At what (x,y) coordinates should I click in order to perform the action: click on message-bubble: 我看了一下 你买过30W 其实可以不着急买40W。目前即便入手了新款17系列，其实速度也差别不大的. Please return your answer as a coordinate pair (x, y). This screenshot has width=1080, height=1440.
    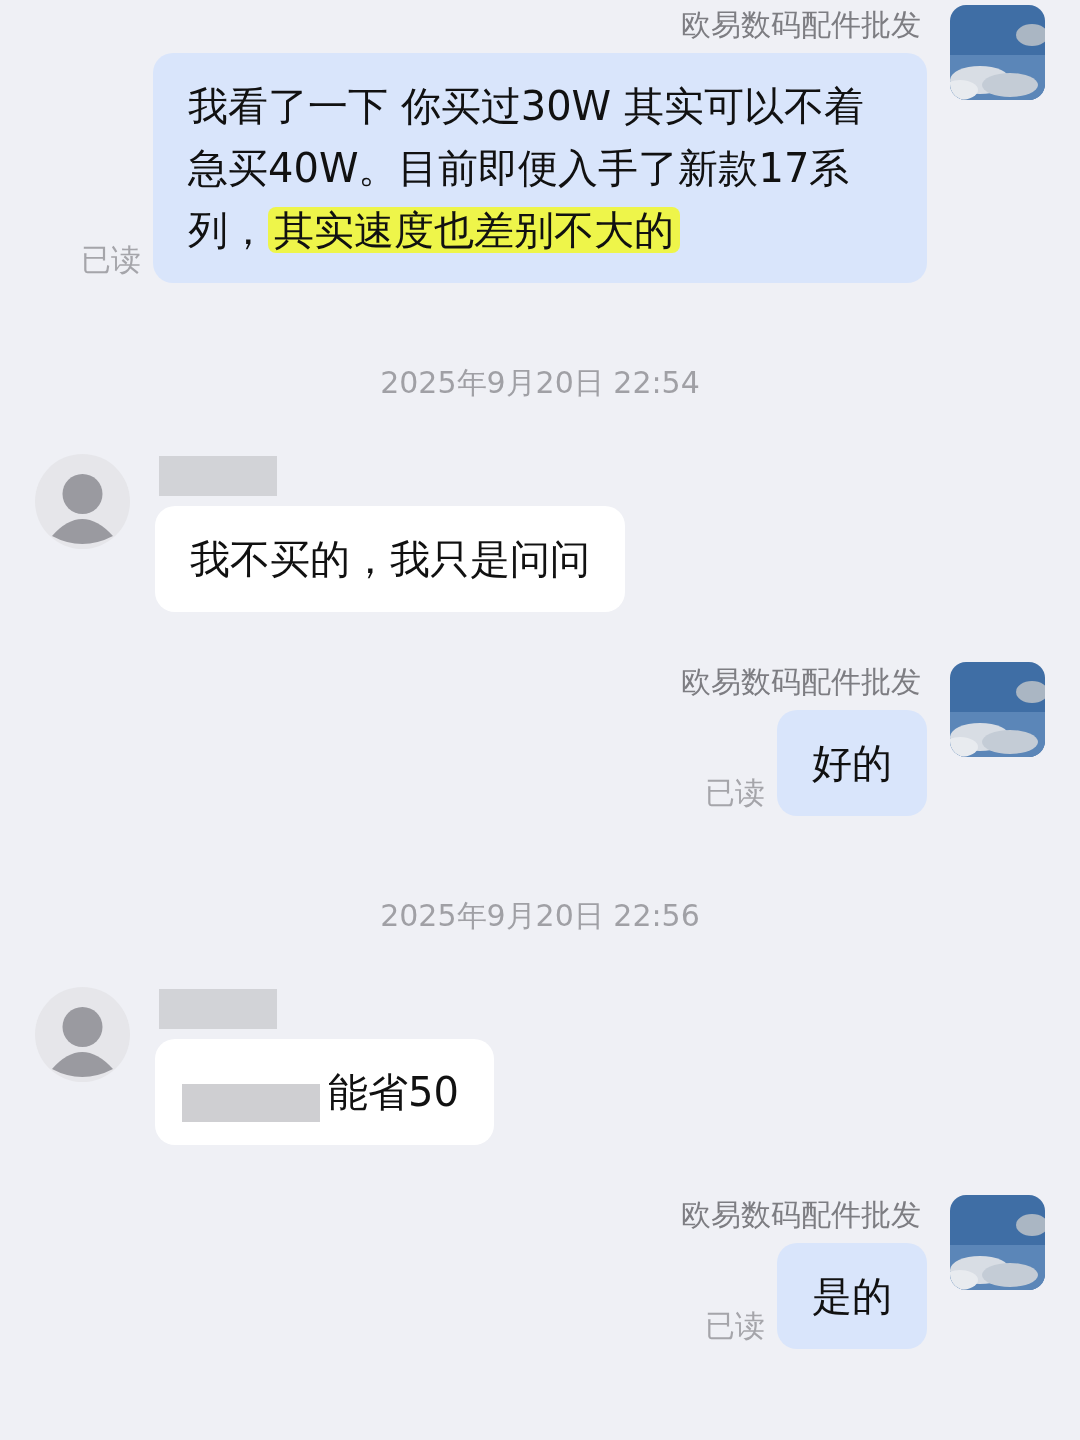
    Looking at the image, I should click on (540, 168).